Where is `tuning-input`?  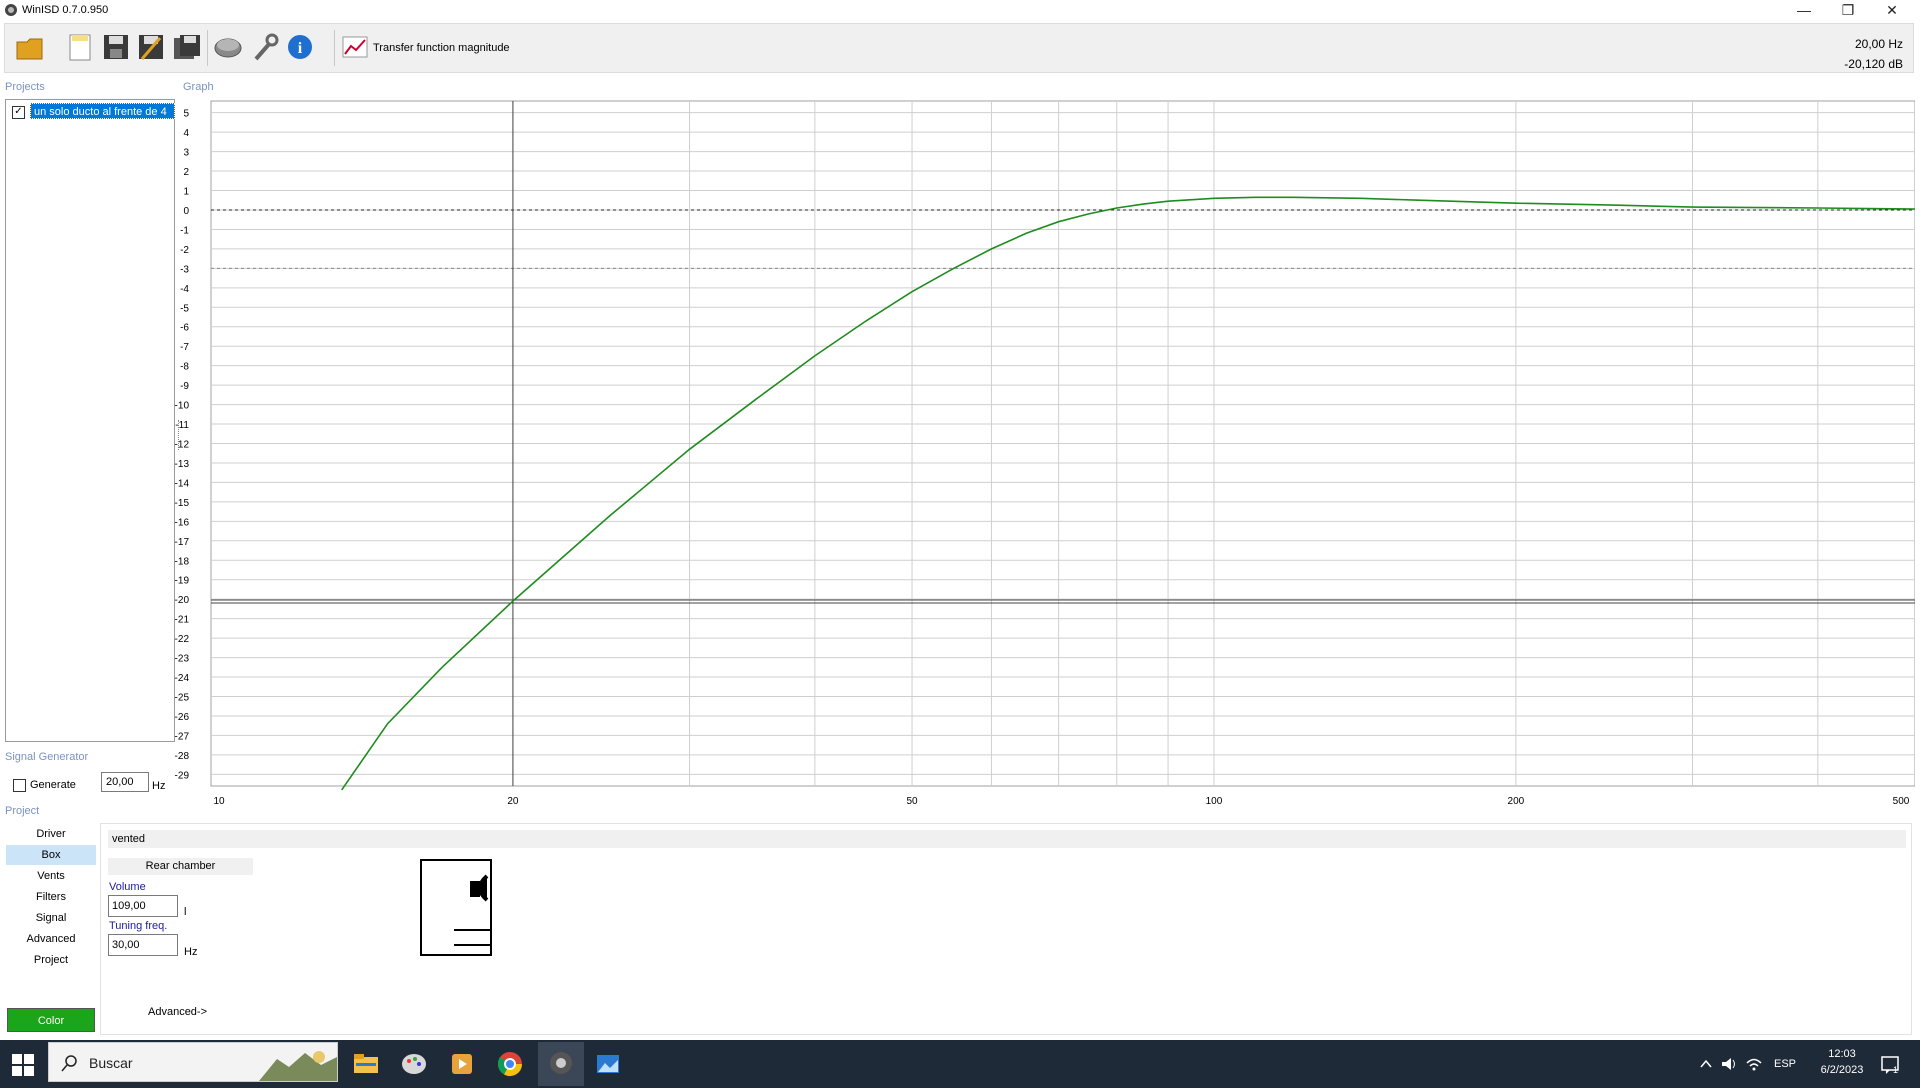
tuning-input is located at coordinates (143, 945).